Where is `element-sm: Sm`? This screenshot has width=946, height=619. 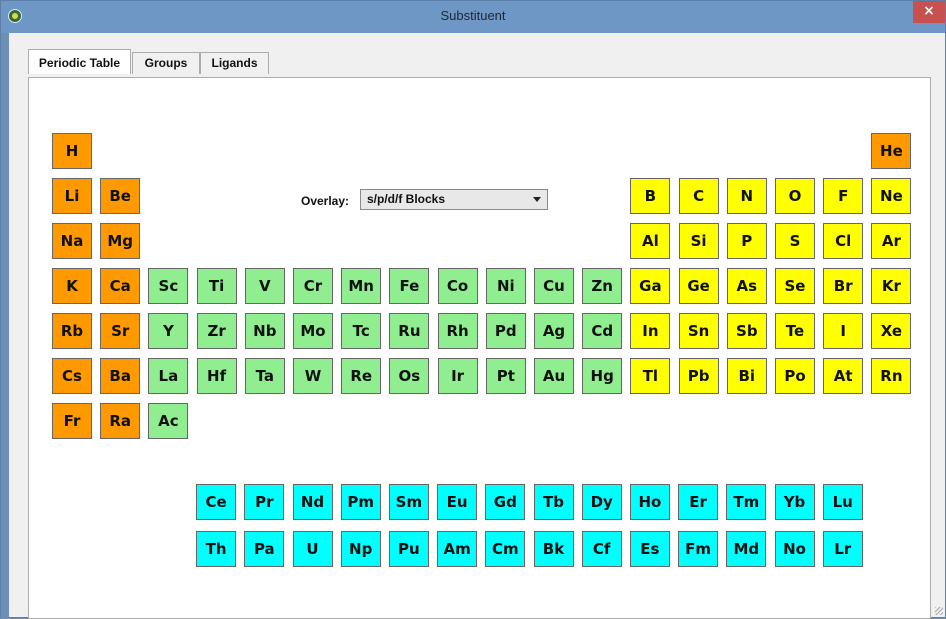
element-sm: Sm is located at coordinates (408, 502).